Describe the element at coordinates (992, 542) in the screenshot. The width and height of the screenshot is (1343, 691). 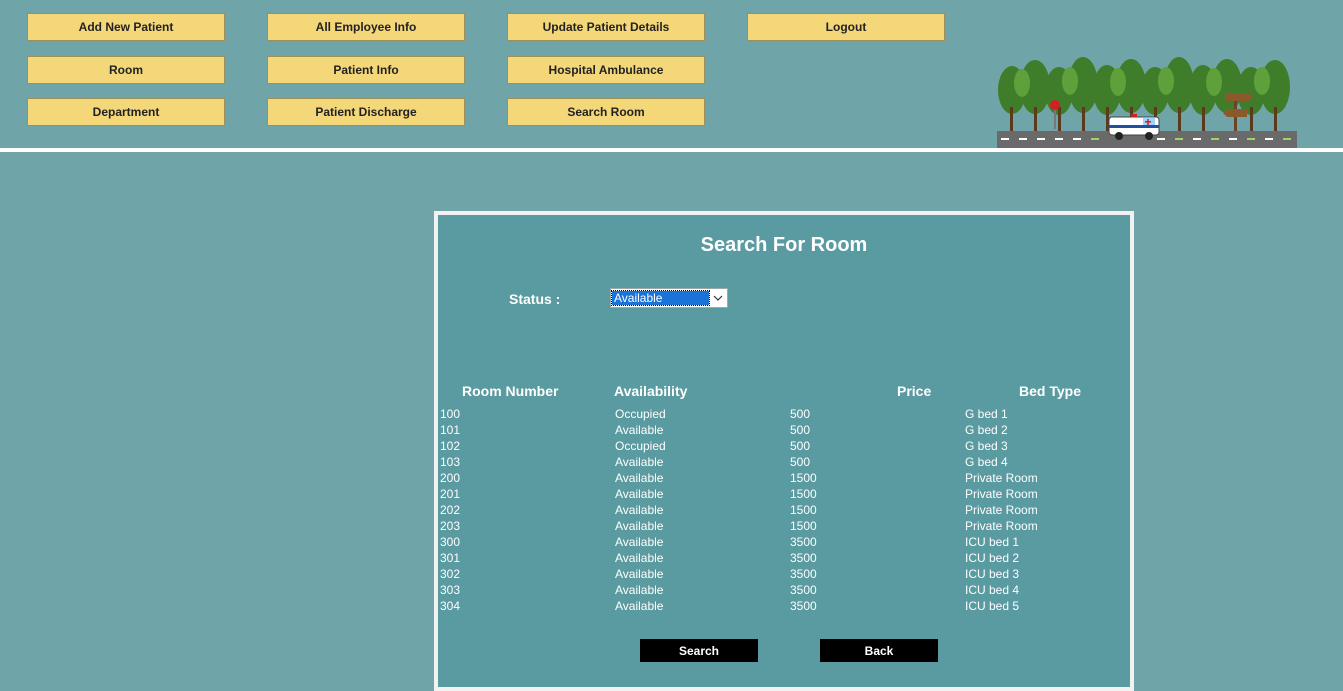
I see `bed-type-cell: ICU bed 1` at that location.